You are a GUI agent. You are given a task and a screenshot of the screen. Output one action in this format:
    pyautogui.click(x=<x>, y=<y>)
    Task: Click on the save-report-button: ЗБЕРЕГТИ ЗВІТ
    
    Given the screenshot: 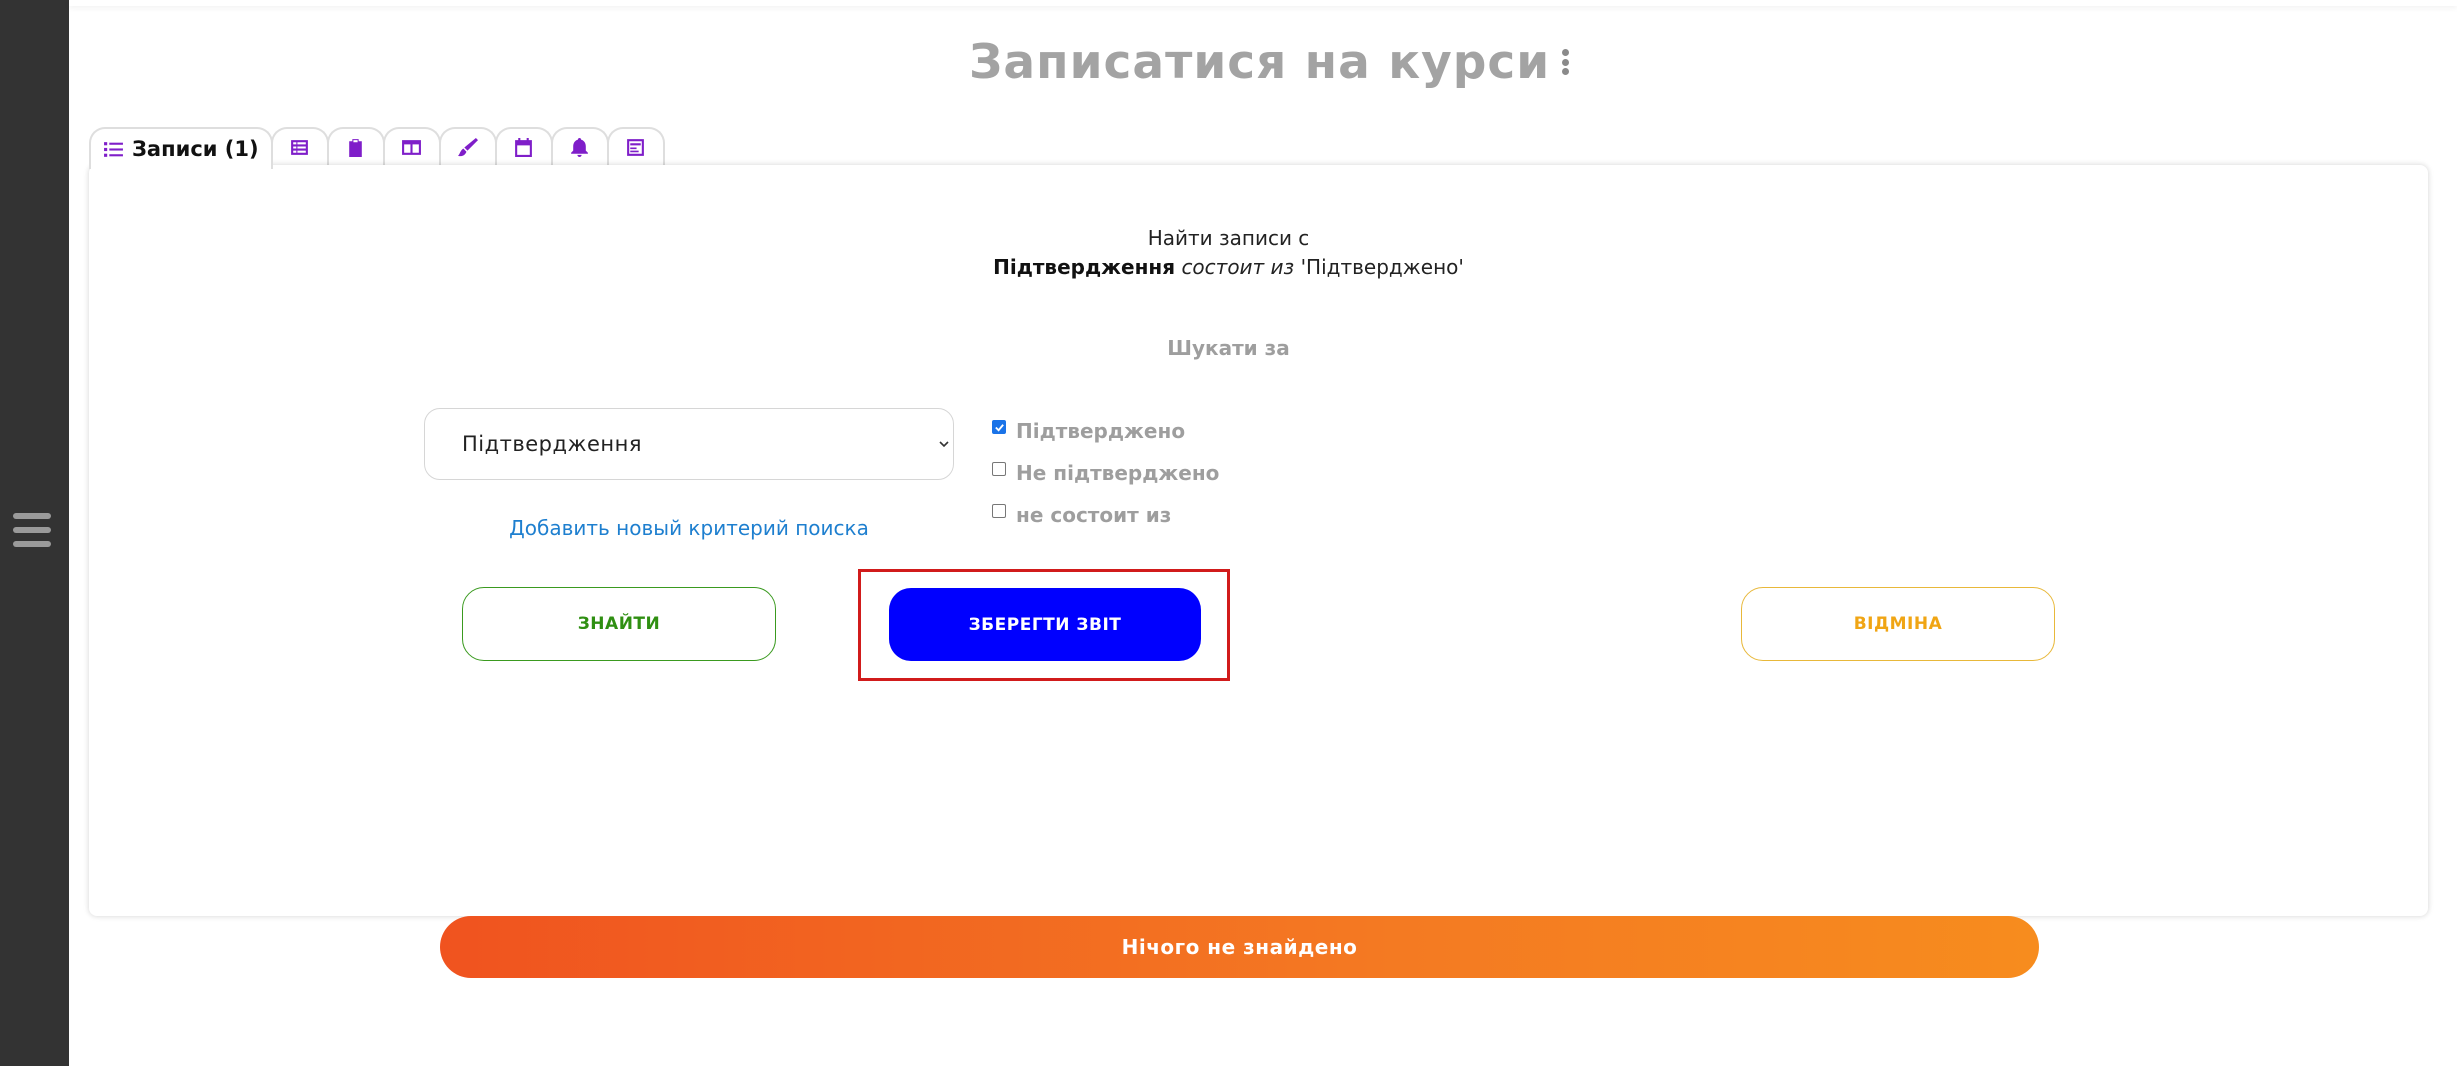 What is the action you would take?
    pyautogui.click(x=1045, y=624)
    